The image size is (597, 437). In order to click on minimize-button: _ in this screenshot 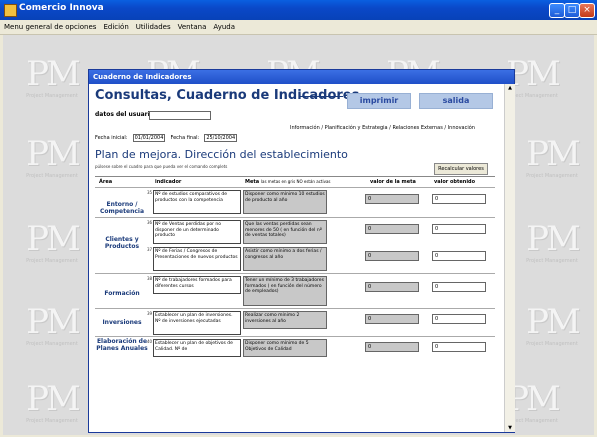, I will do `click(557, 10)`.